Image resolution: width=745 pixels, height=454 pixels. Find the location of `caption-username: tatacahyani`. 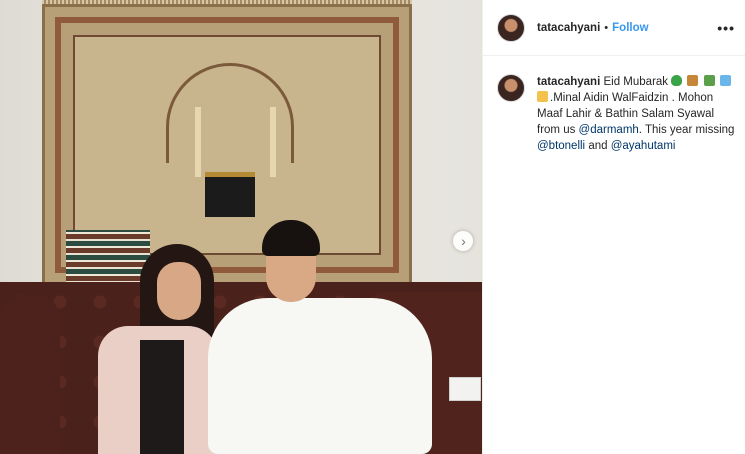

caption-username: tatacahyani is located at coordinates (568, 82).